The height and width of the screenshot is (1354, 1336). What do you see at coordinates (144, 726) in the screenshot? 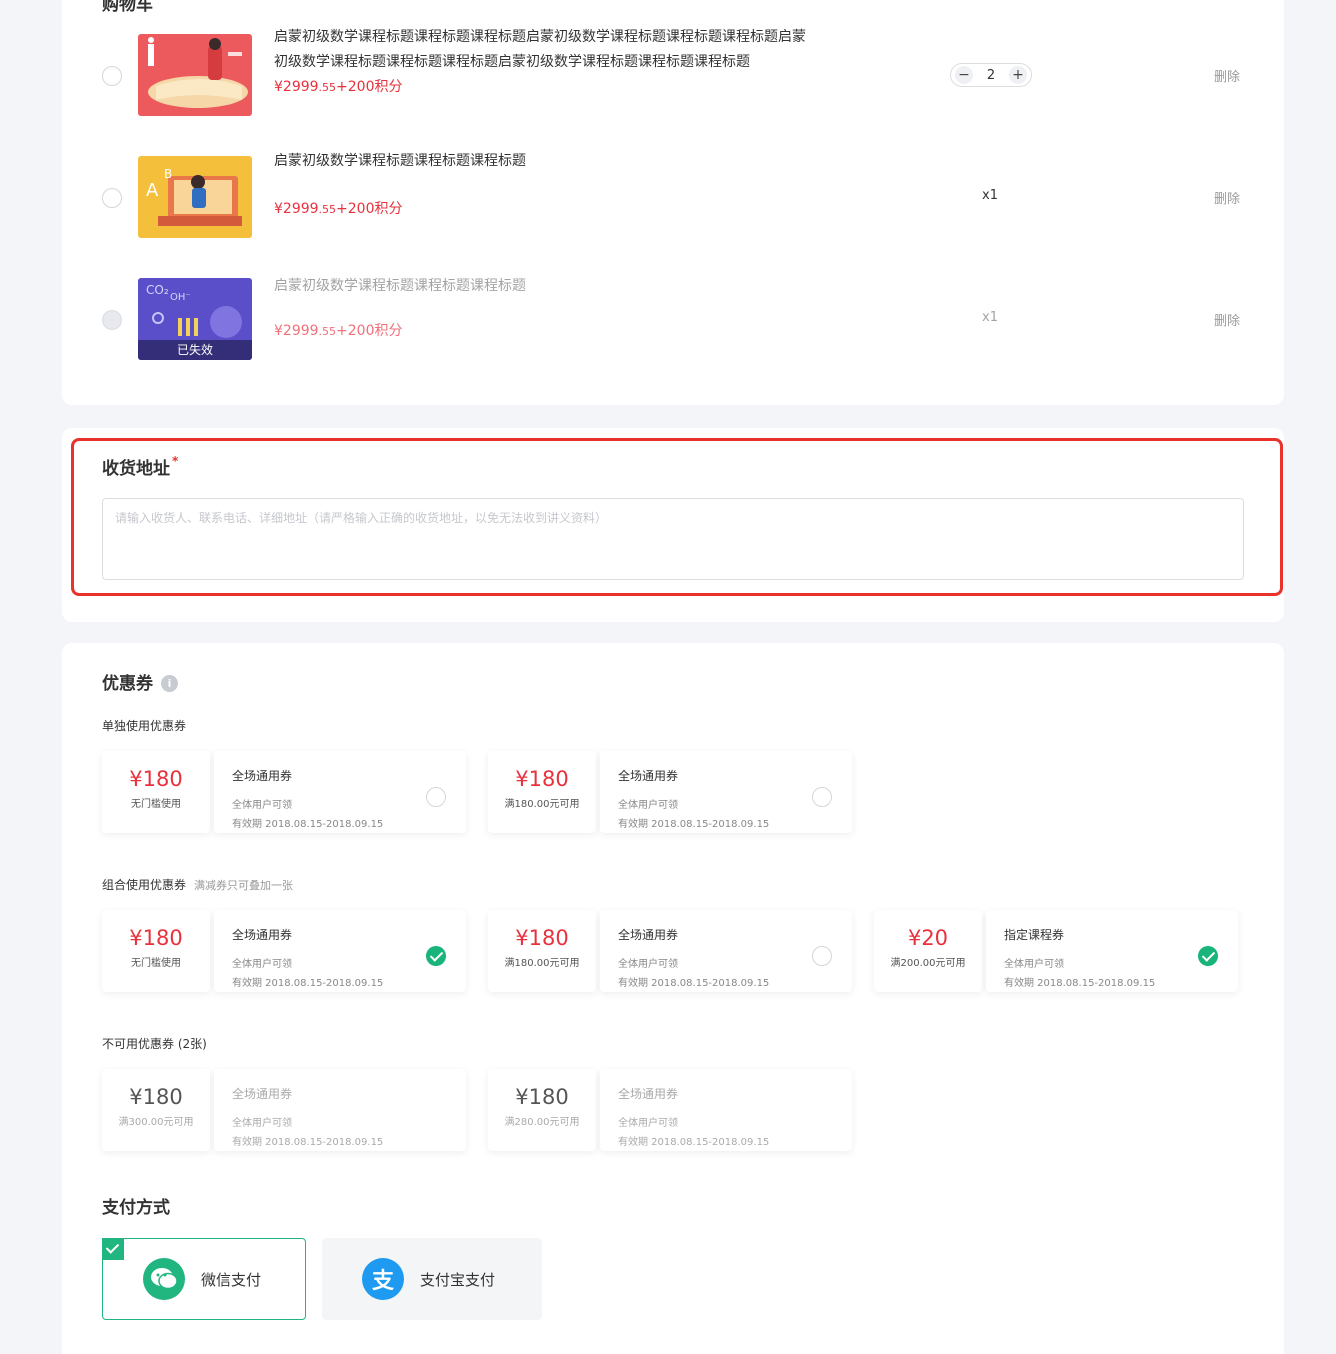
I see `single-coupon-subtitle: 单独使用优惠券` at bounding box center [144, 726].